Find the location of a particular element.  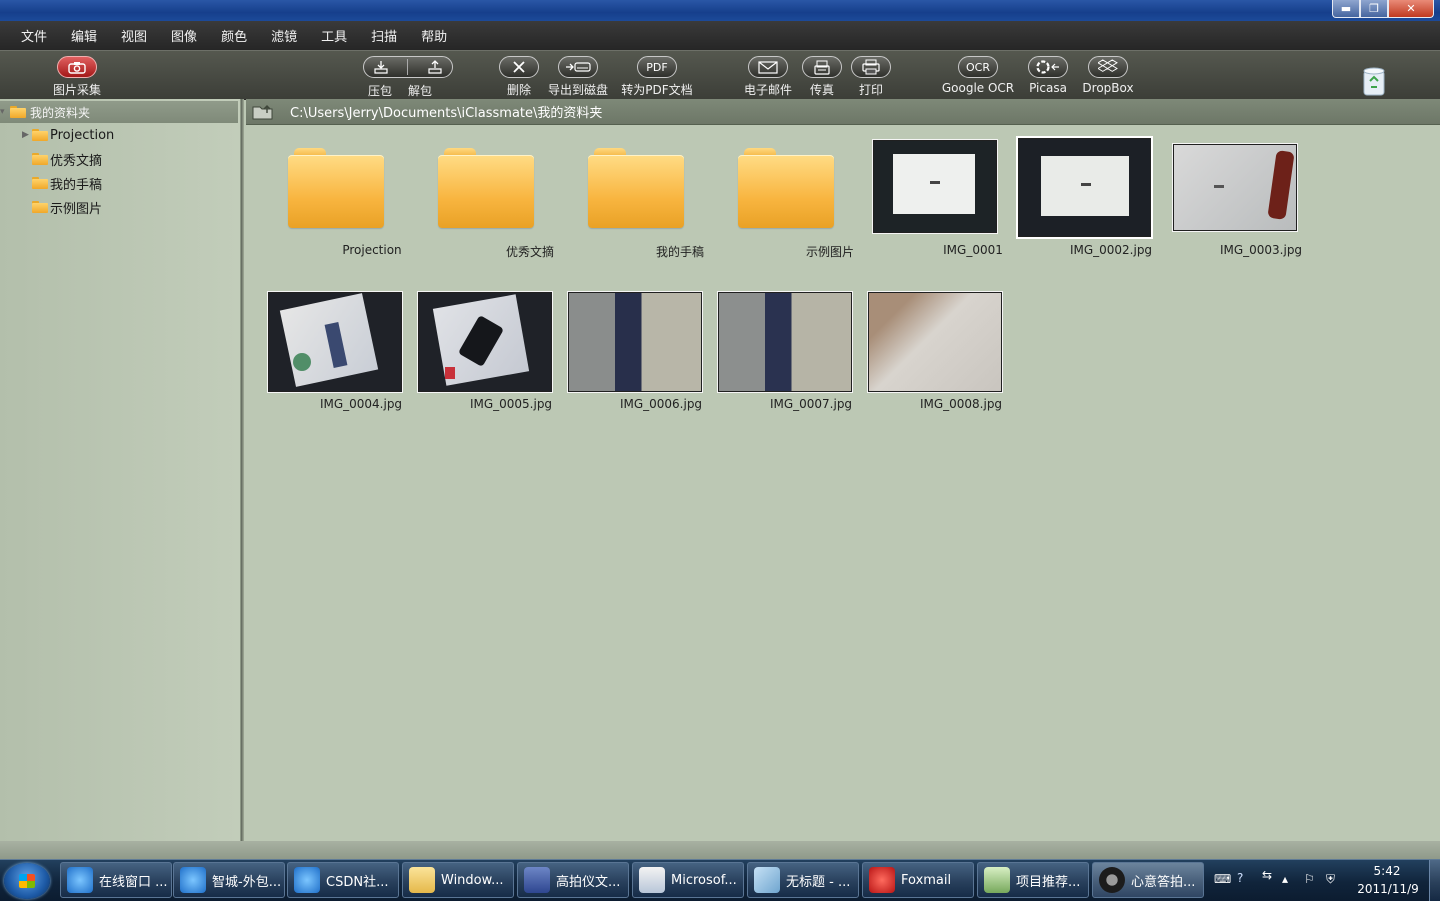

unpack-icon is located at coordinates (435, 67).